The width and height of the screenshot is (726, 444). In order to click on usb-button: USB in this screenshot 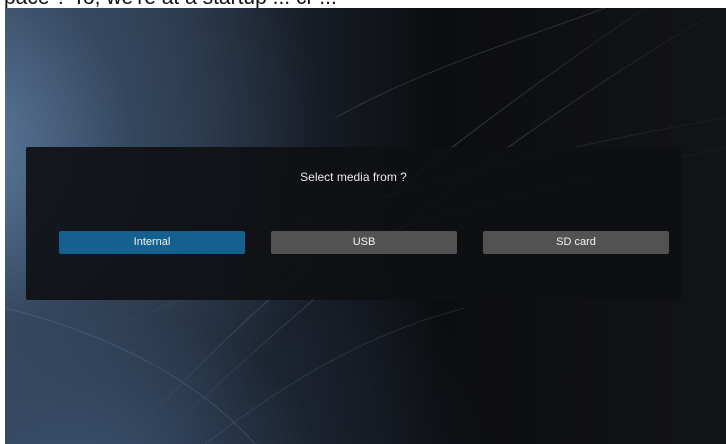, I will do `click(364, 242)`.